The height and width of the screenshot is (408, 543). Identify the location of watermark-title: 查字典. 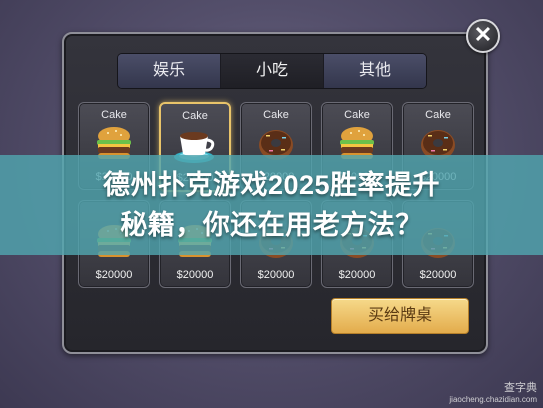
(520, 388).